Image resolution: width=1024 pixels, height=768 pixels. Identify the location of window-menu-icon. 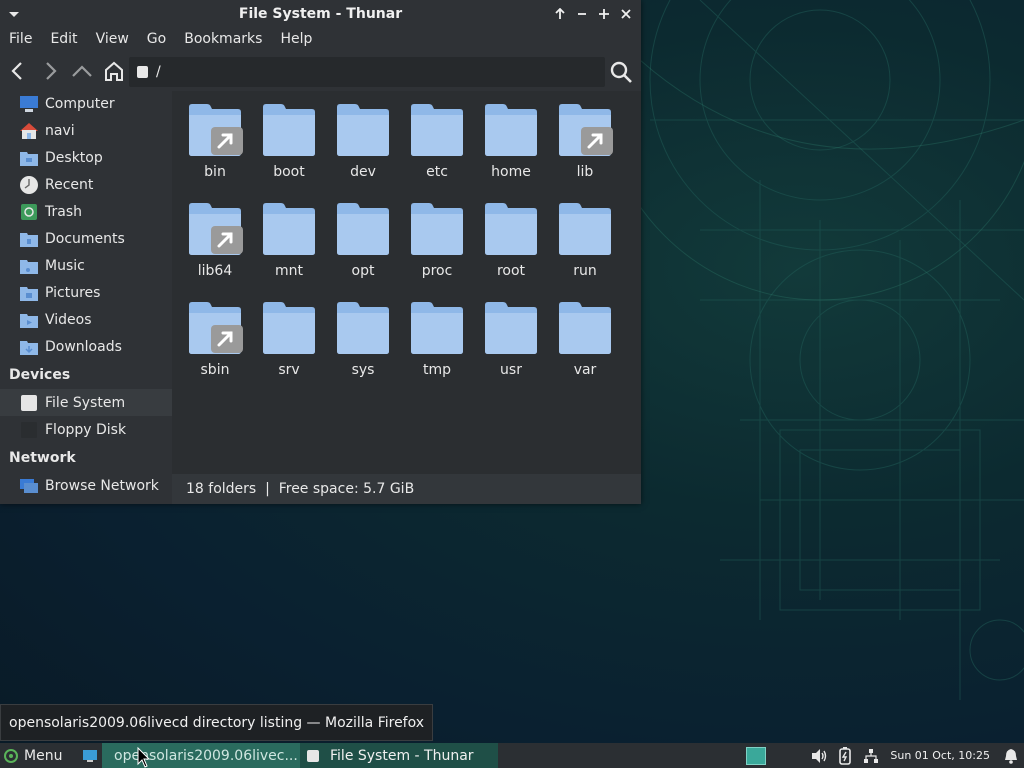
(14, 14).